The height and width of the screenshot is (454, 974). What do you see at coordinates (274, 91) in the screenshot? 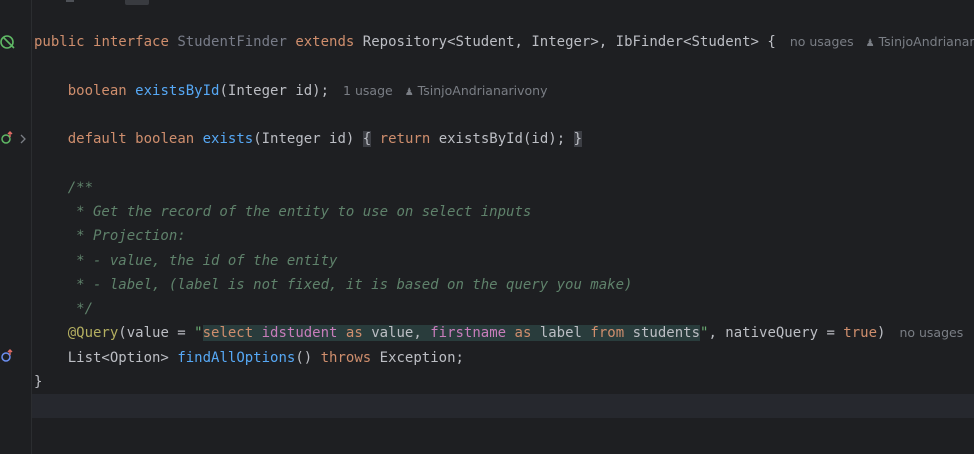
I see `method-params: (Integer id);` at bounding box center [274, 91].